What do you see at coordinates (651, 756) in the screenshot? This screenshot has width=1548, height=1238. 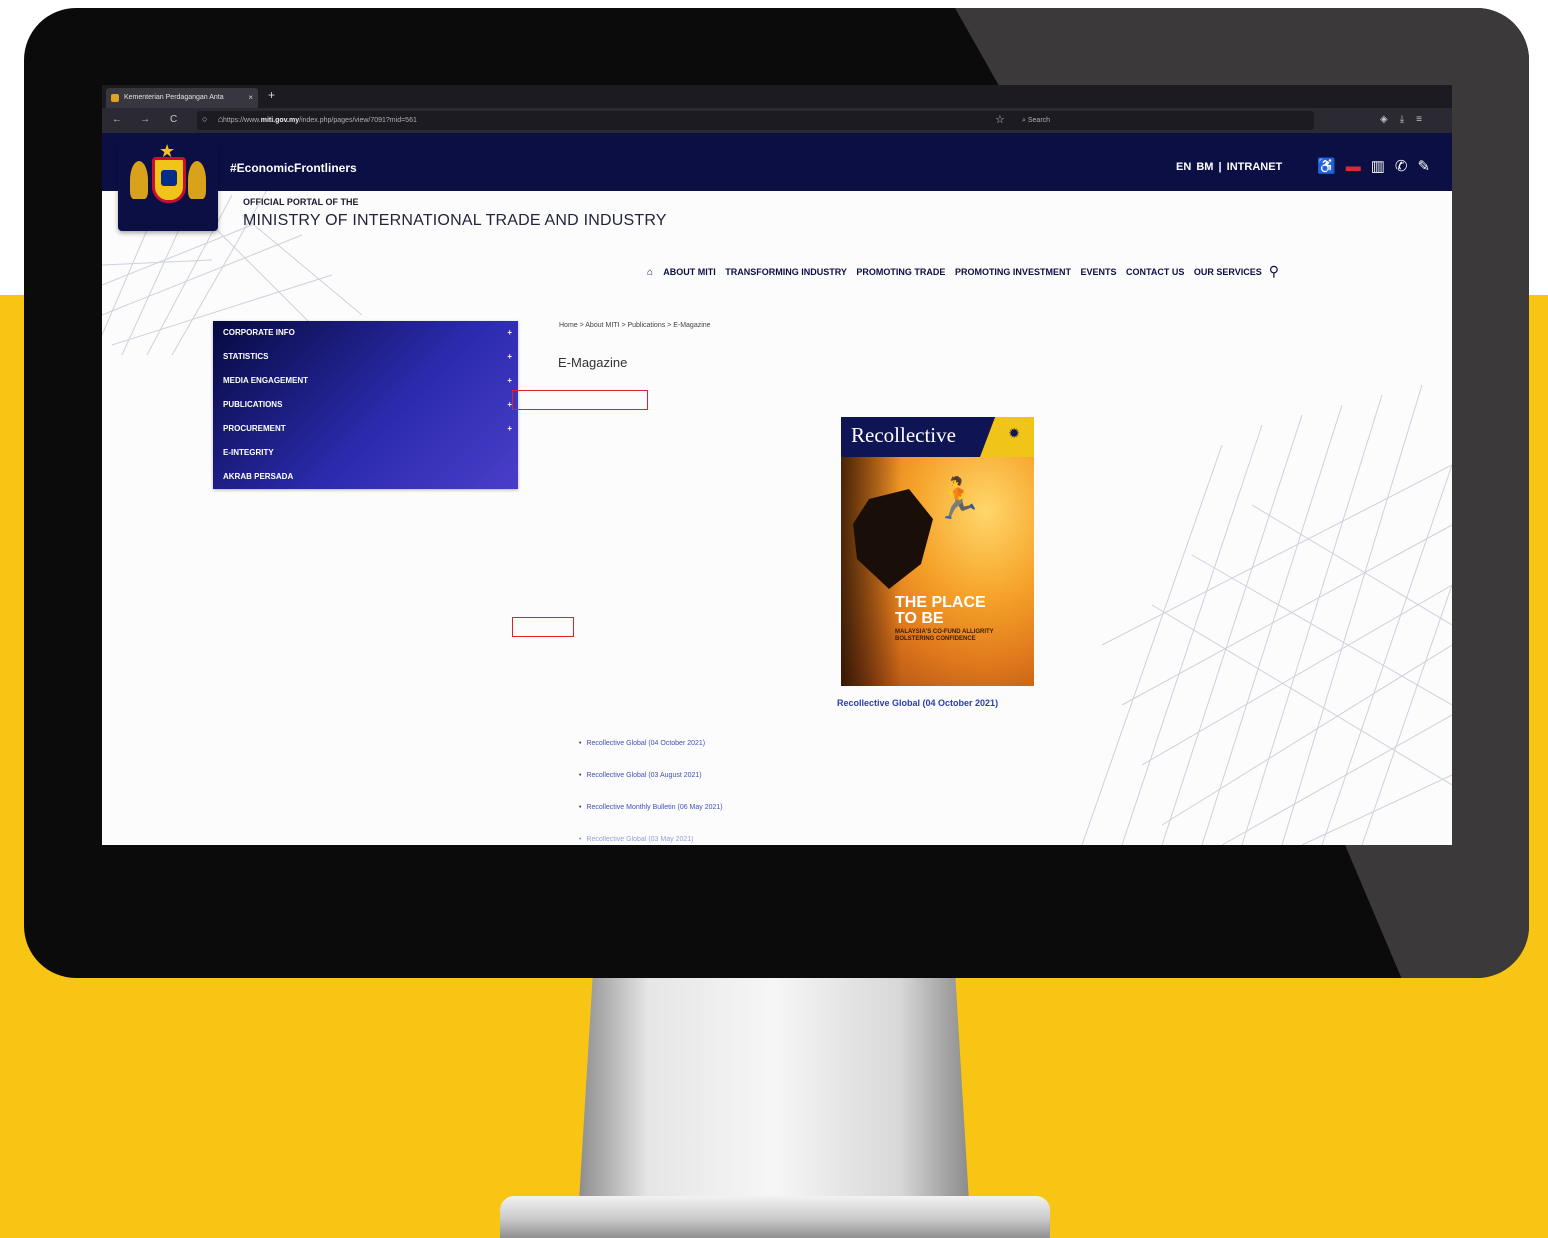 I see `list-item: Recollective Global (04 October 2021)` at bounding box center [651, 756].